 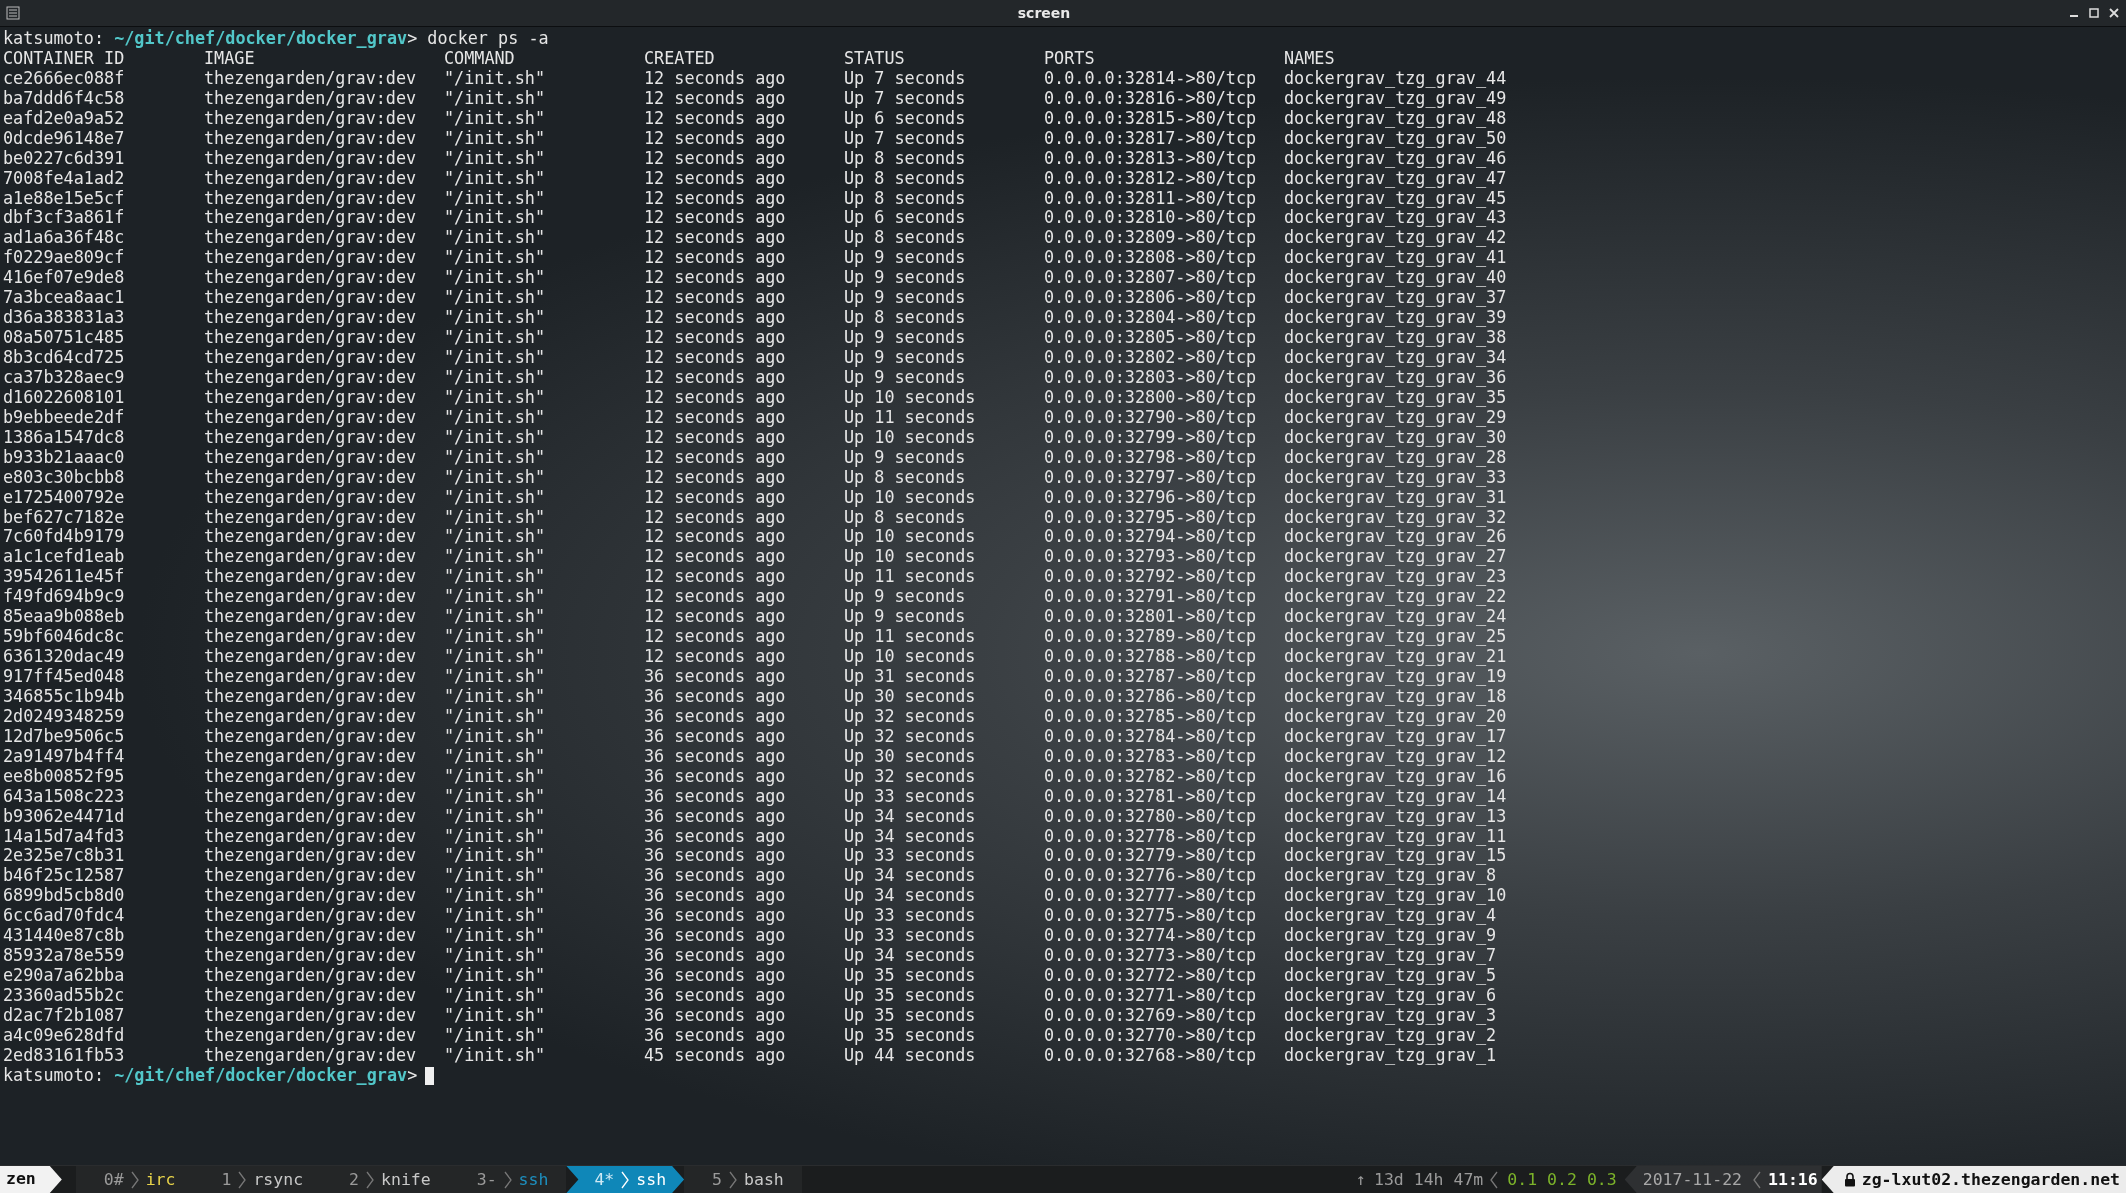 What do you see at coordinates (257, 1179) in the screenshot?
I see `window-tab: 1 rsync` at bounding box center [257, 1179].